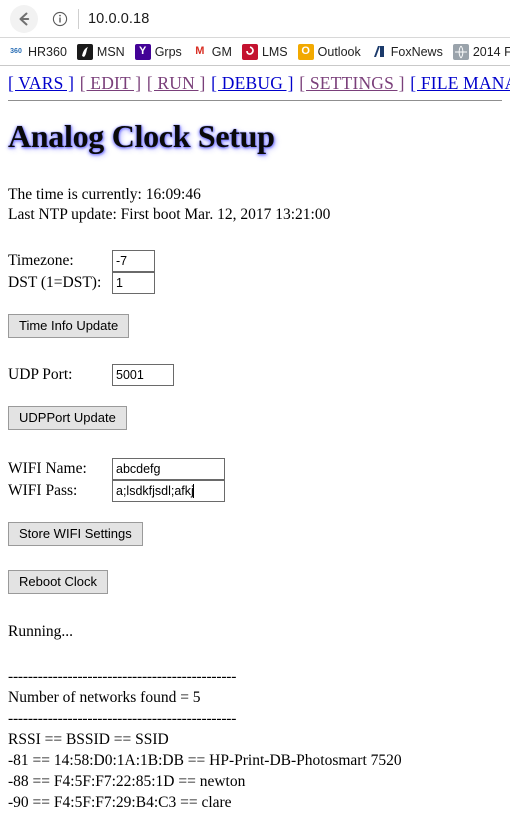 The image size is (510, 816). Describe the element at coordinates (339, 51) in the screenshot. I see `bookmark-label: Outlook` at that location.